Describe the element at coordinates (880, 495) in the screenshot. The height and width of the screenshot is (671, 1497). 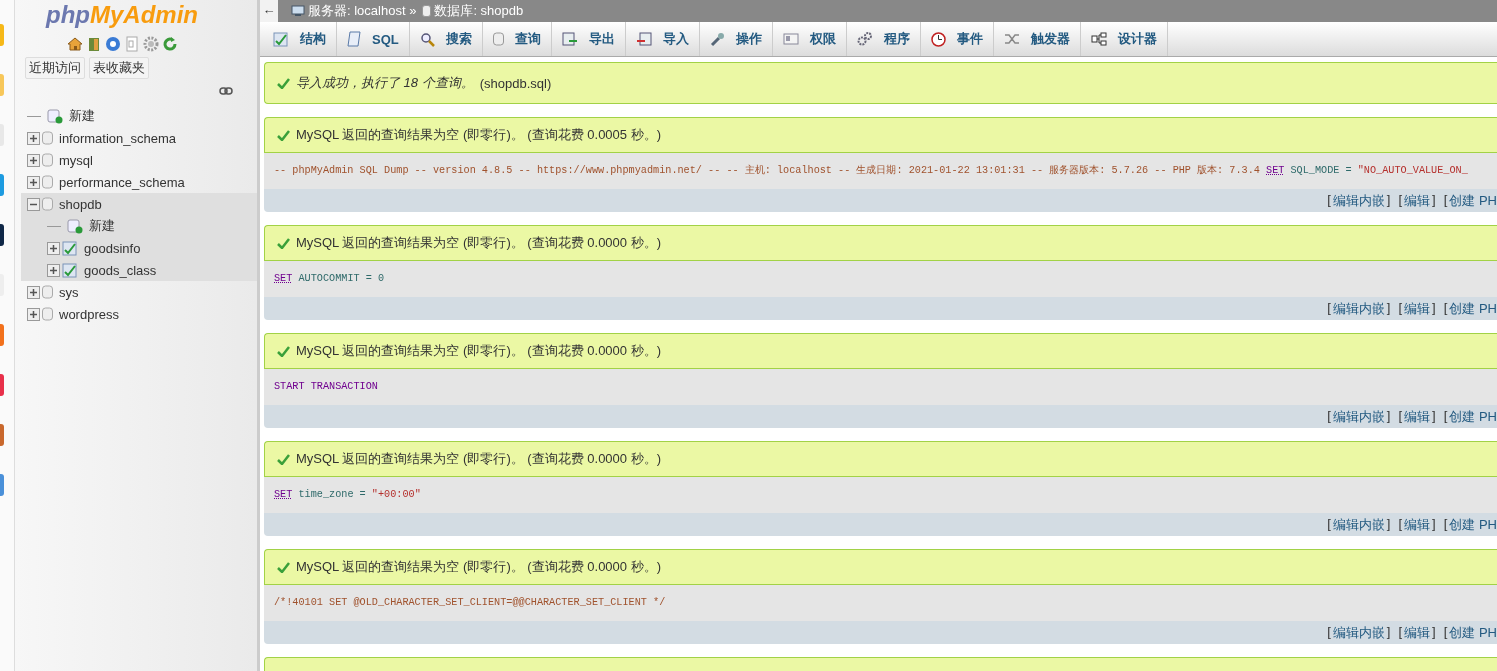
I see `sql-code: SET time_zone = "+00:00"` at that location.